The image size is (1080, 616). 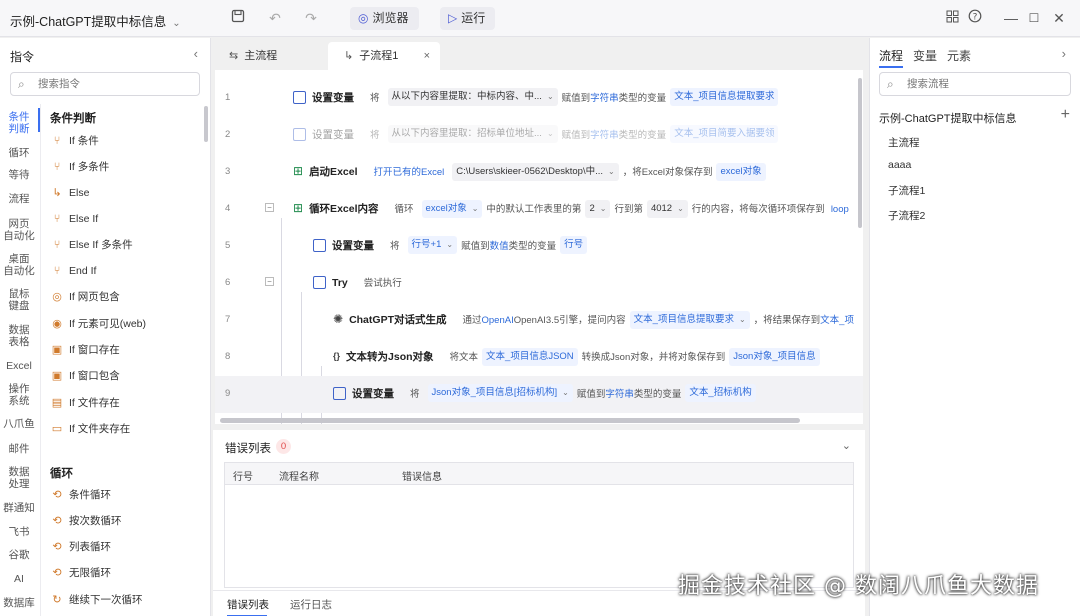 What do you see at coordinates (19, 508) in the screenshot?
I see `category-group-notify: 群通知` at bounding box center [19, 508].